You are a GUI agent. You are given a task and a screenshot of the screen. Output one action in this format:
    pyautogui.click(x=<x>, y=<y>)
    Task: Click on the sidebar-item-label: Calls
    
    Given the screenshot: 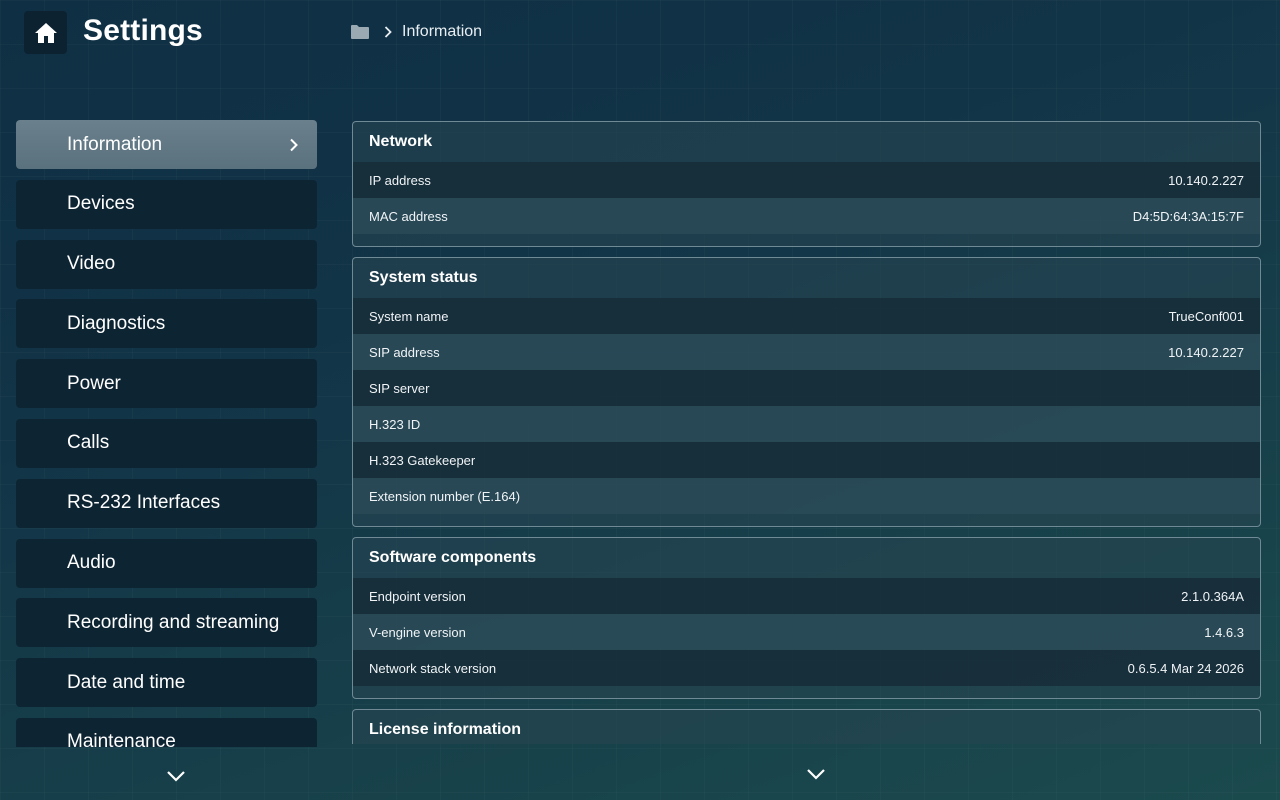 What is the action you would take?
    pyautogui.click(x=88, y=443)
    